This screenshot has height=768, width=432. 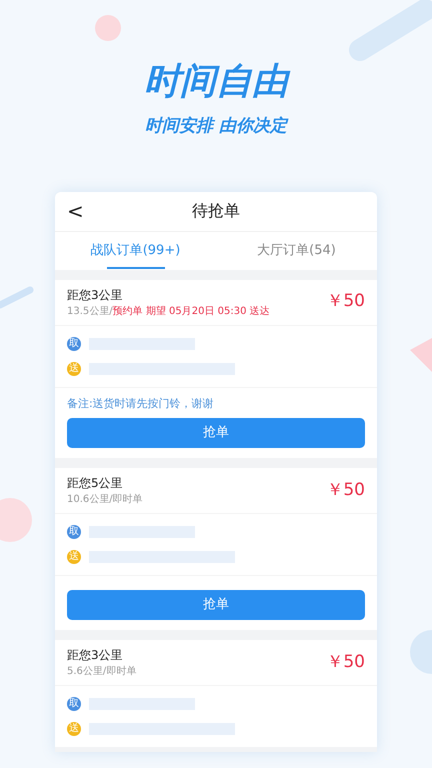 What do you see at coordinates (141, 404) in the screenshot?
I see `order-note: 备注:送货时请先按门铃，谢谢` at bounding box center [141, 404].